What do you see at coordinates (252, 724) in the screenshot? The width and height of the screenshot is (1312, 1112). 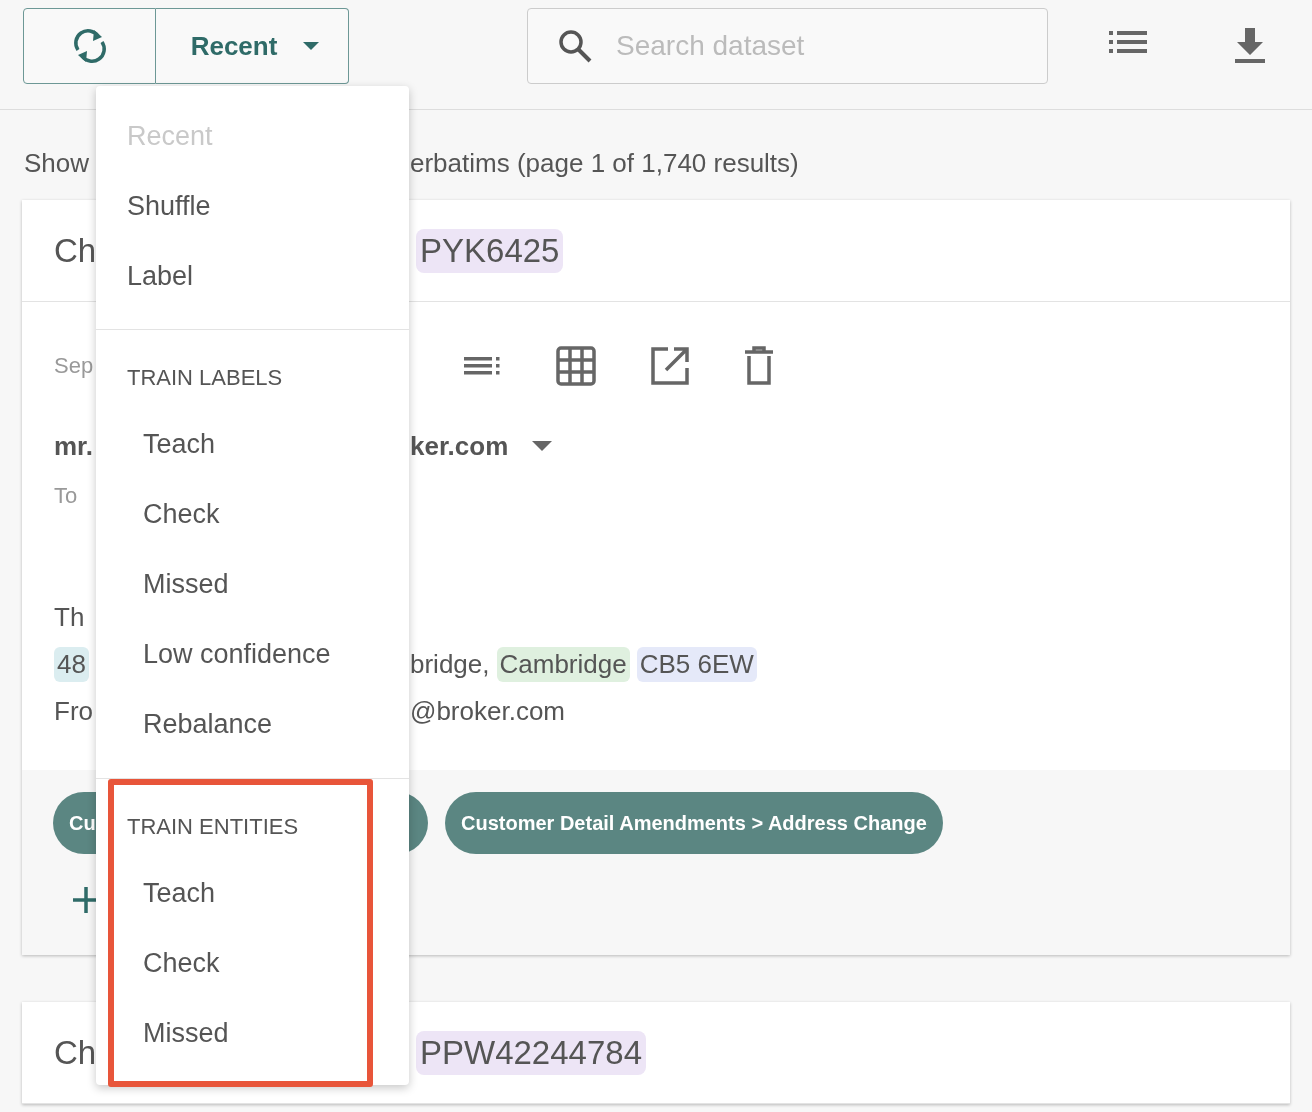 I see `menu-item: Rebalance` at bounding box center [252, 724].